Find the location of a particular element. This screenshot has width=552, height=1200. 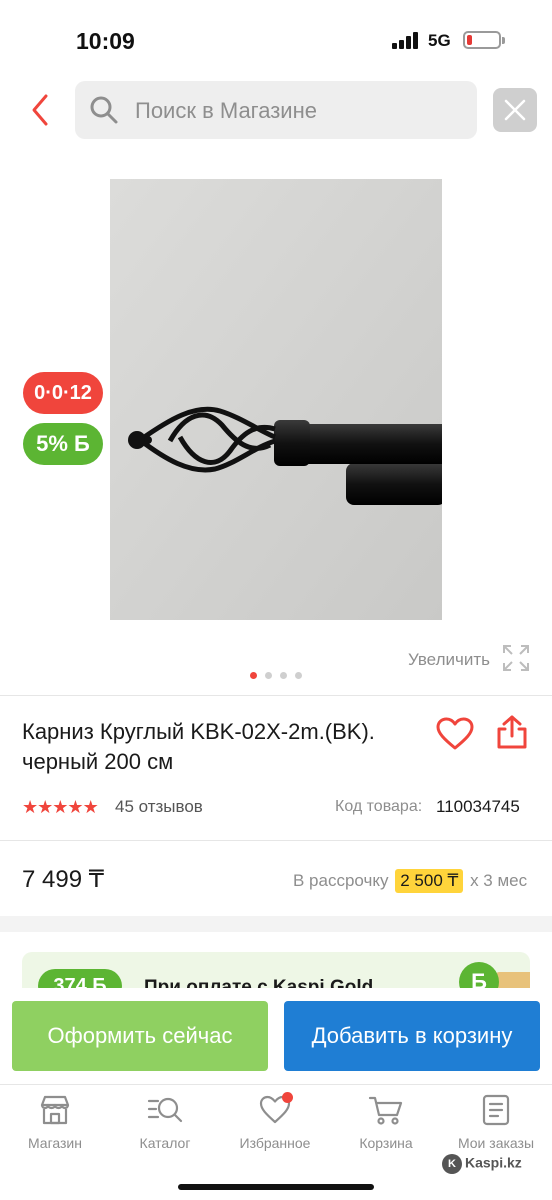

rating-stars: ★★★★★ is located at coordinates (60, 807).